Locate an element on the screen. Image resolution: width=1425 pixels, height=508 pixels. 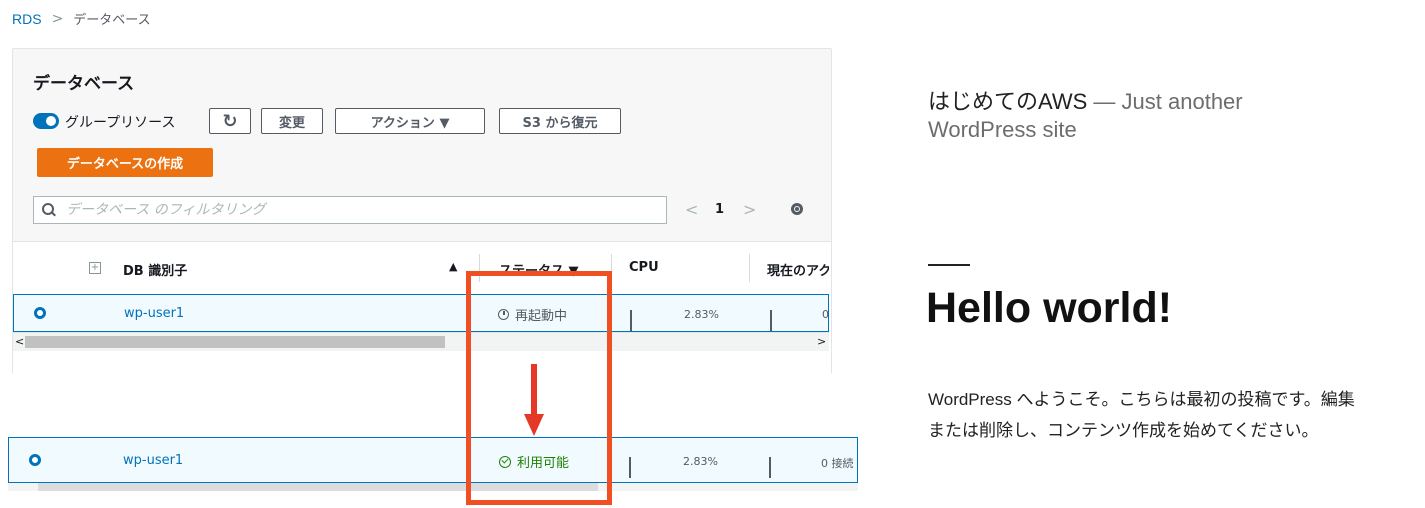
column-header-db-id: DB 識別子 is located at coordinates (155, 269).